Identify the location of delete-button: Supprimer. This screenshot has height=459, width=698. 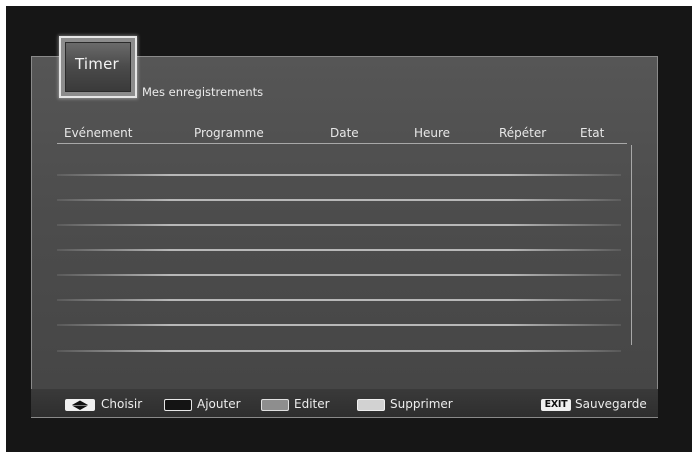
(421, 404).